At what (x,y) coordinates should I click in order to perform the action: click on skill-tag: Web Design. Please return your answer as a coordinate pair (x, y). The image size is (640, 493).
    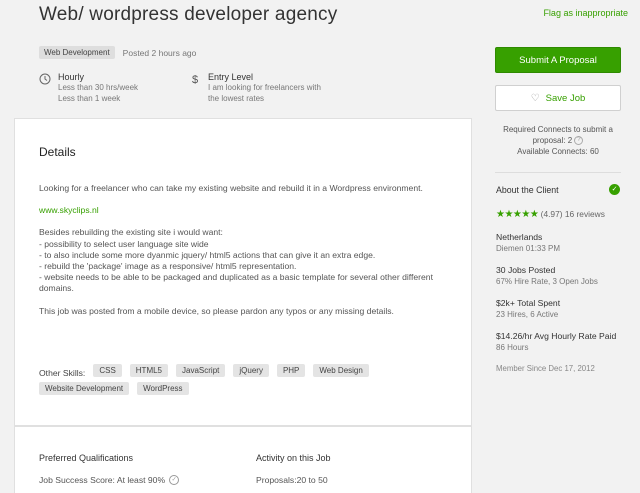
    Looking at the image, I should click on (341, 370).